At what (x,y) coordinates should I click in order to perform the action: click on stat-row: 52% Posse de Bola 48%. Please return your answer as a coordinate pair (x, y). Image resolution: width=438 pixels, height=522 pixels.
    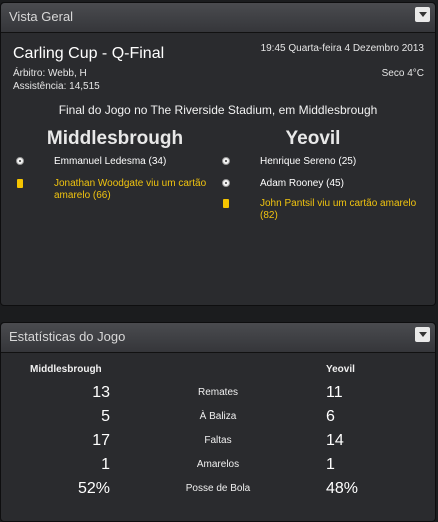
    Looking at the image, I should click on (218, 491).